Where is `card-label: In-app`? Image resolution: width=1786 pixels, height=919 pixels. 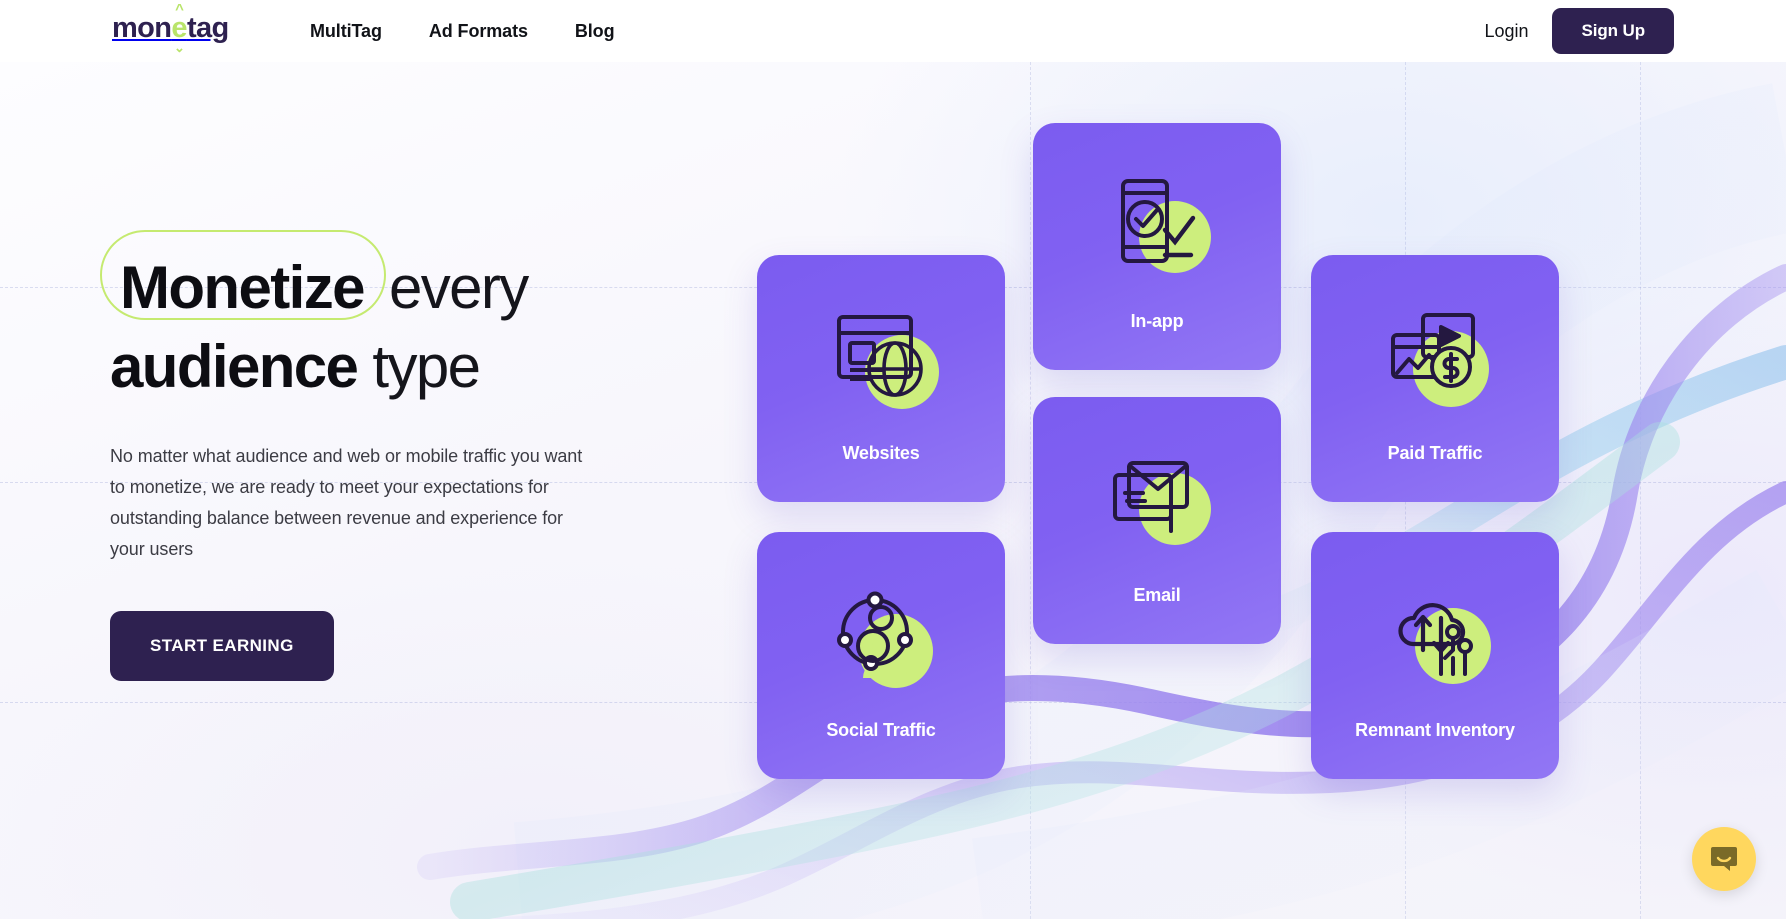 card-label: In-app is located at coordinates (1157, 321).